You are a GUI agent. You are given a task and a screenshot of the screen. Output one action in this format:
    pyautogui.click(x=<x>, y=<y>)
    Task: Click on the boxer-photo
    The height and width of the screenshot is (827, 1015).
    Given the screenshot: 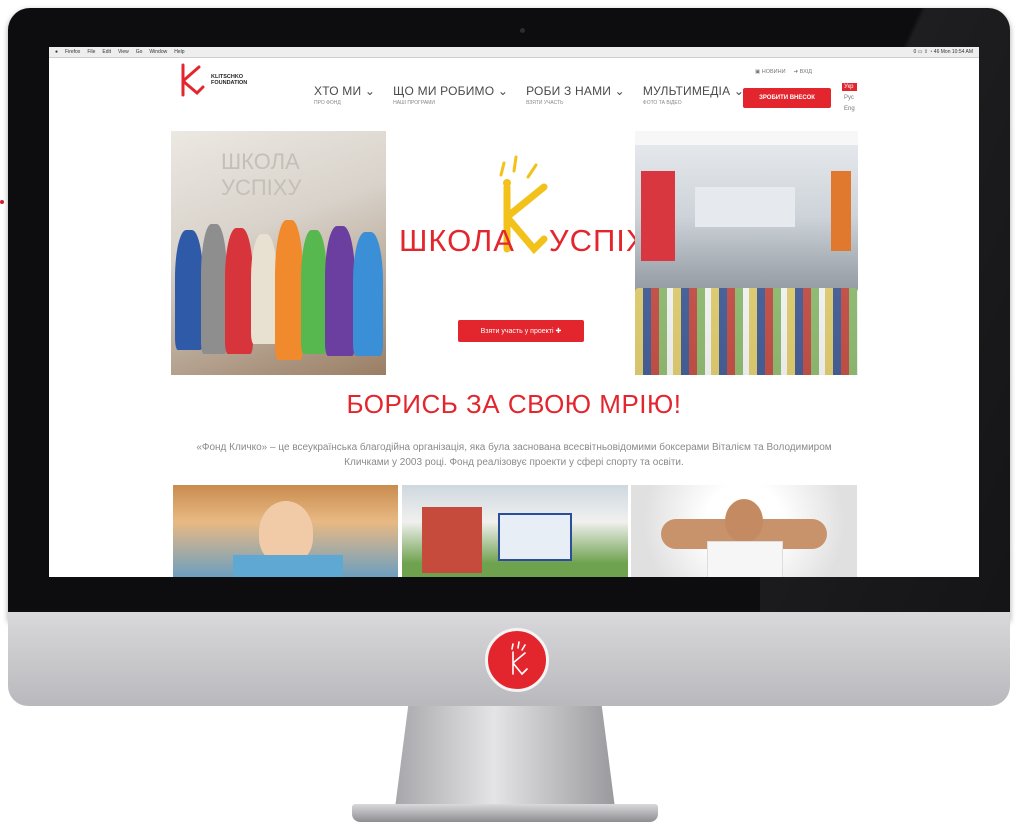 What is the action you would take?
    pyautogui.click(x=744, y=531)
    